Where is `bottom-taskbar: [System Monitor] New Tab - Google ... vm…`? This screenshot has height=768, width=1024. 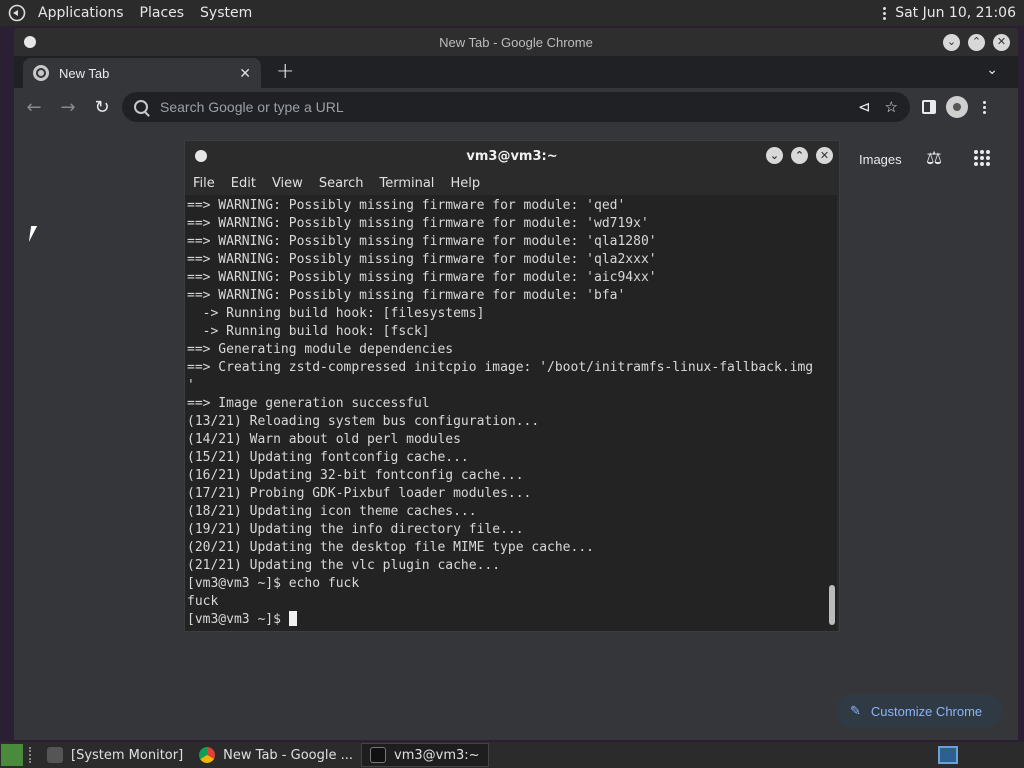
bottom-taskbar: [System Monitor] New Tab - Google ... vm… is located at coordinates (512, 755).